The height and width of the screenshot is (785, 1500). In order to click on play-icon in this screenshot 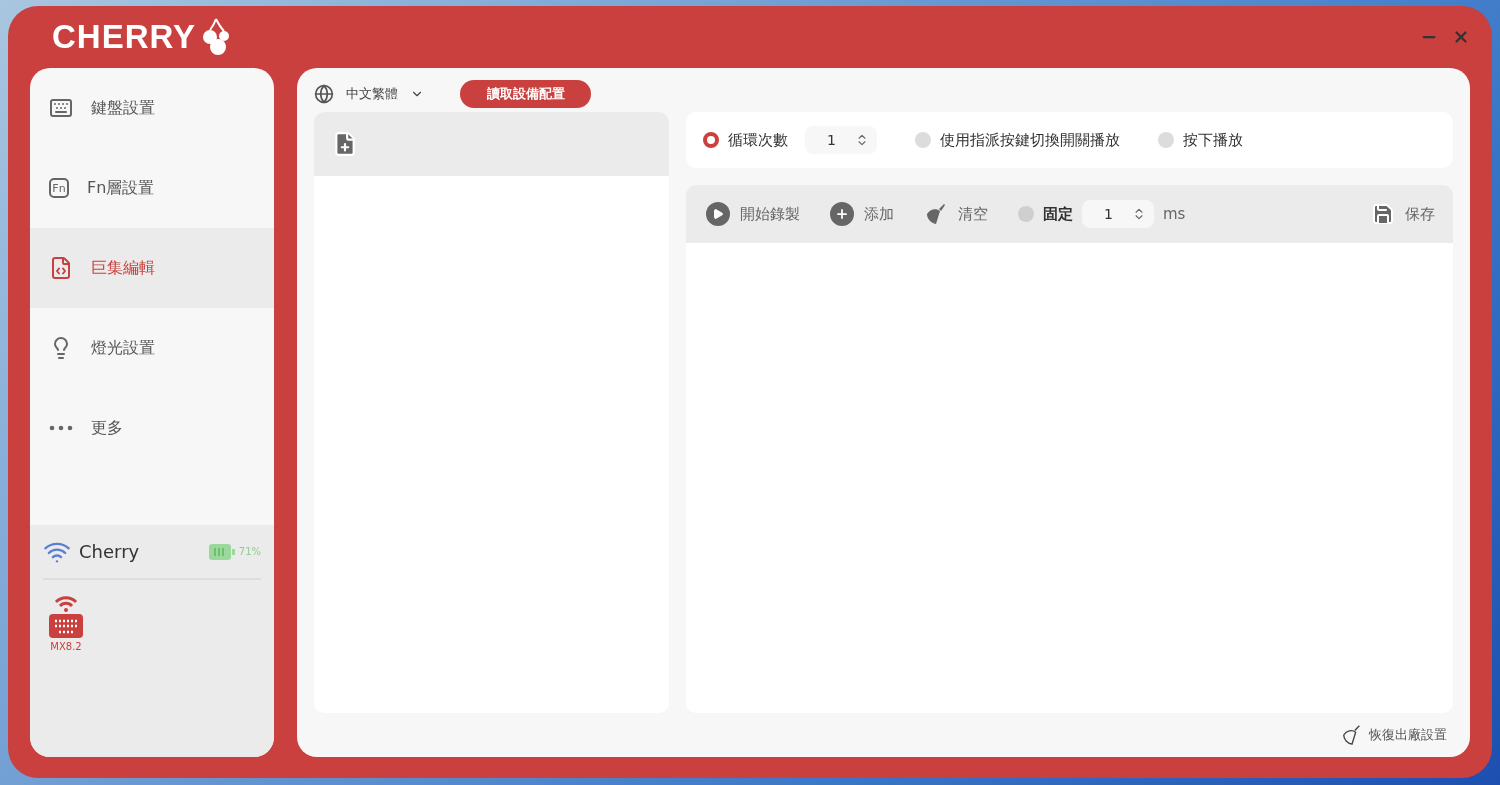, I will do `click(718, 214)`.